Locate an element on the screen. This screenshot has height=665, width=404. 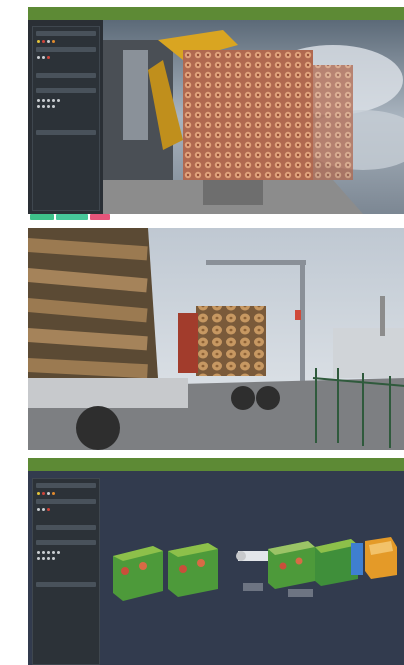
scanner-gate-post is located at coordinates (302, 330).